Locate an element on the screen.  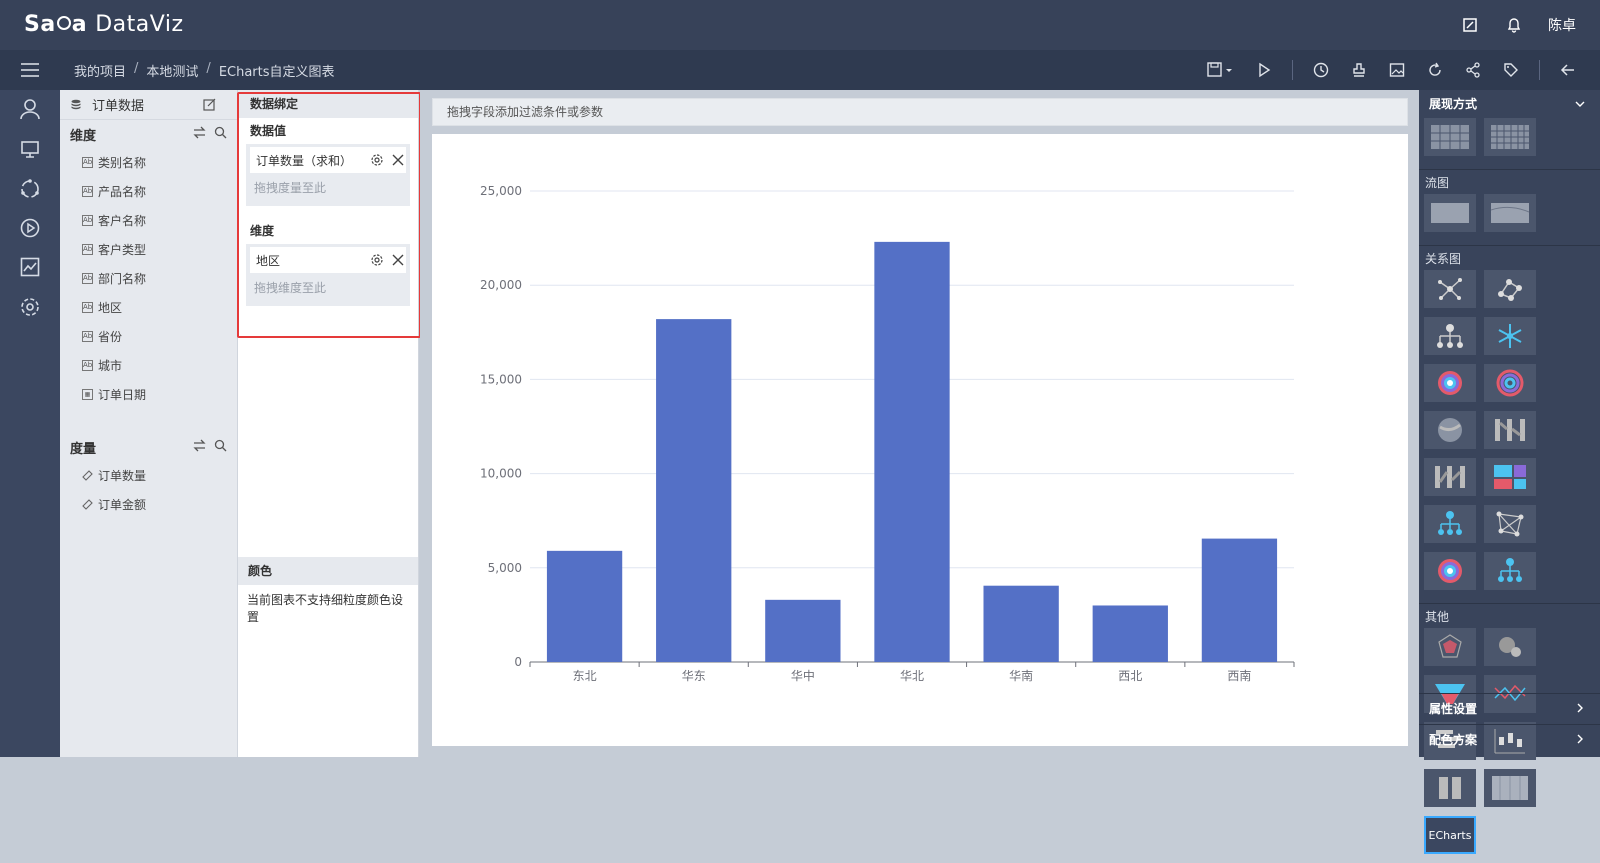
edit-window-icon is located at coordinates (1470, 25).